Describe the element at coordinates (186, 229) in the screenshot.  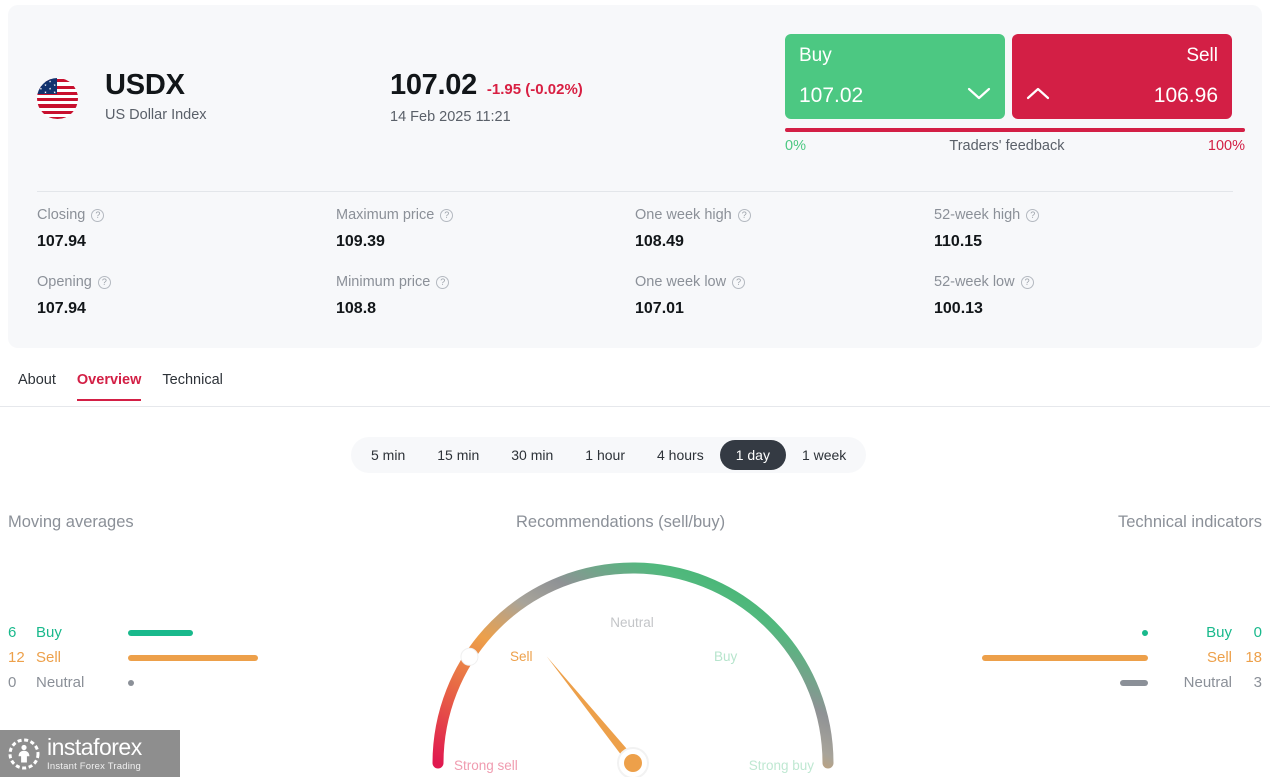
I see `stat-cell: Closing? 107.94` at that location.